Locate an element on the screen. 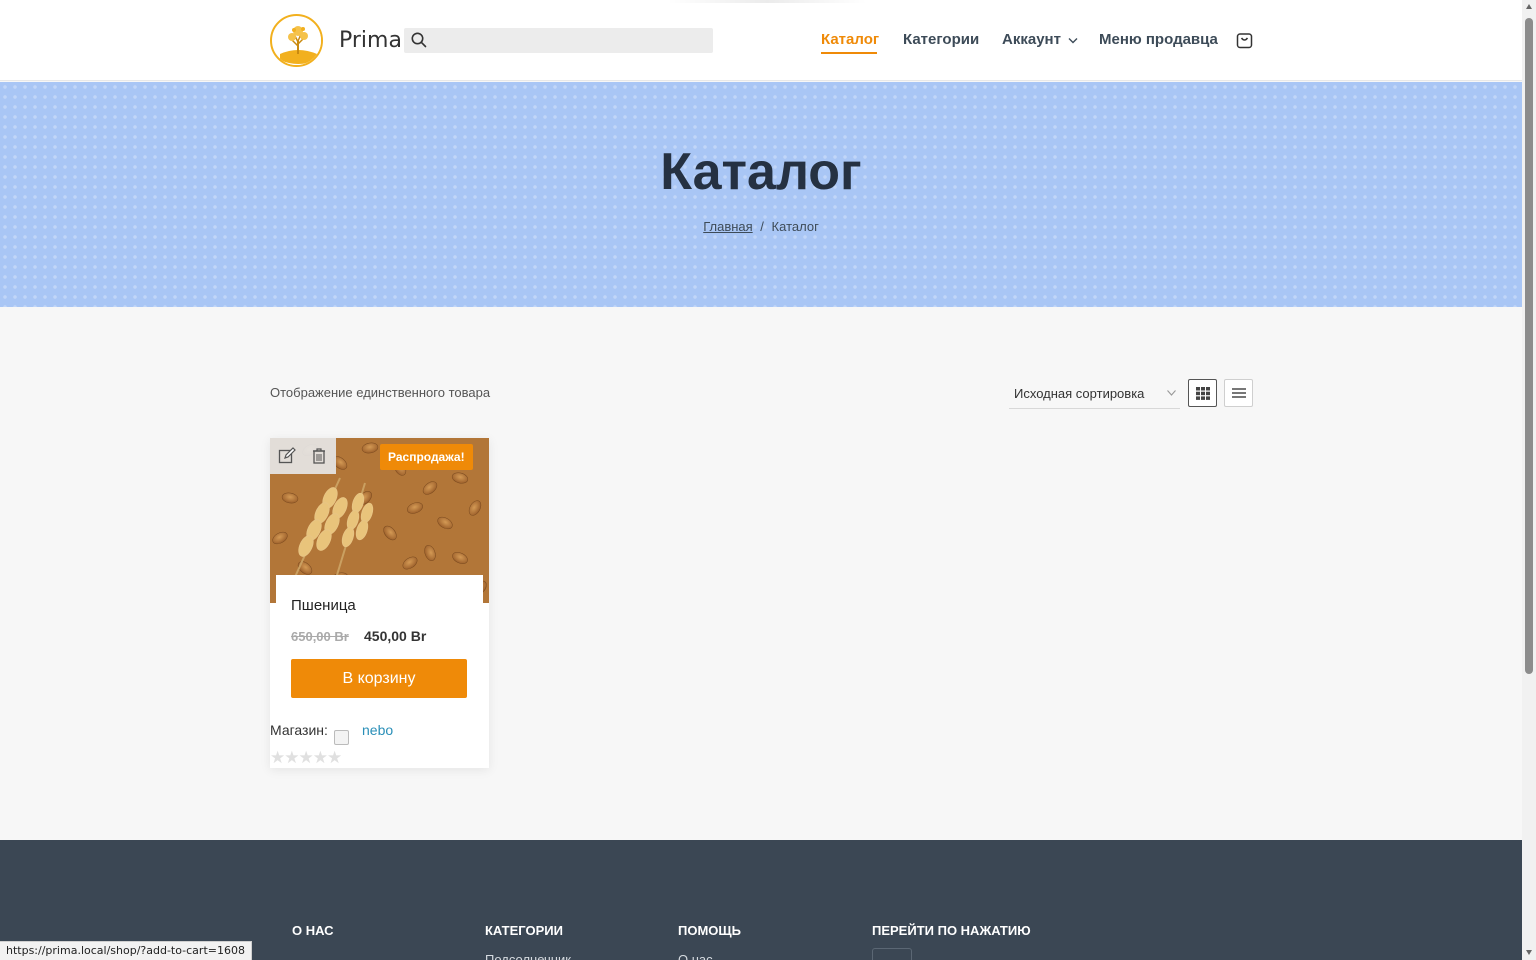 The width and height of the screenshot is (1536, 960). grid-view-button is located at coordinates (1202, 393).